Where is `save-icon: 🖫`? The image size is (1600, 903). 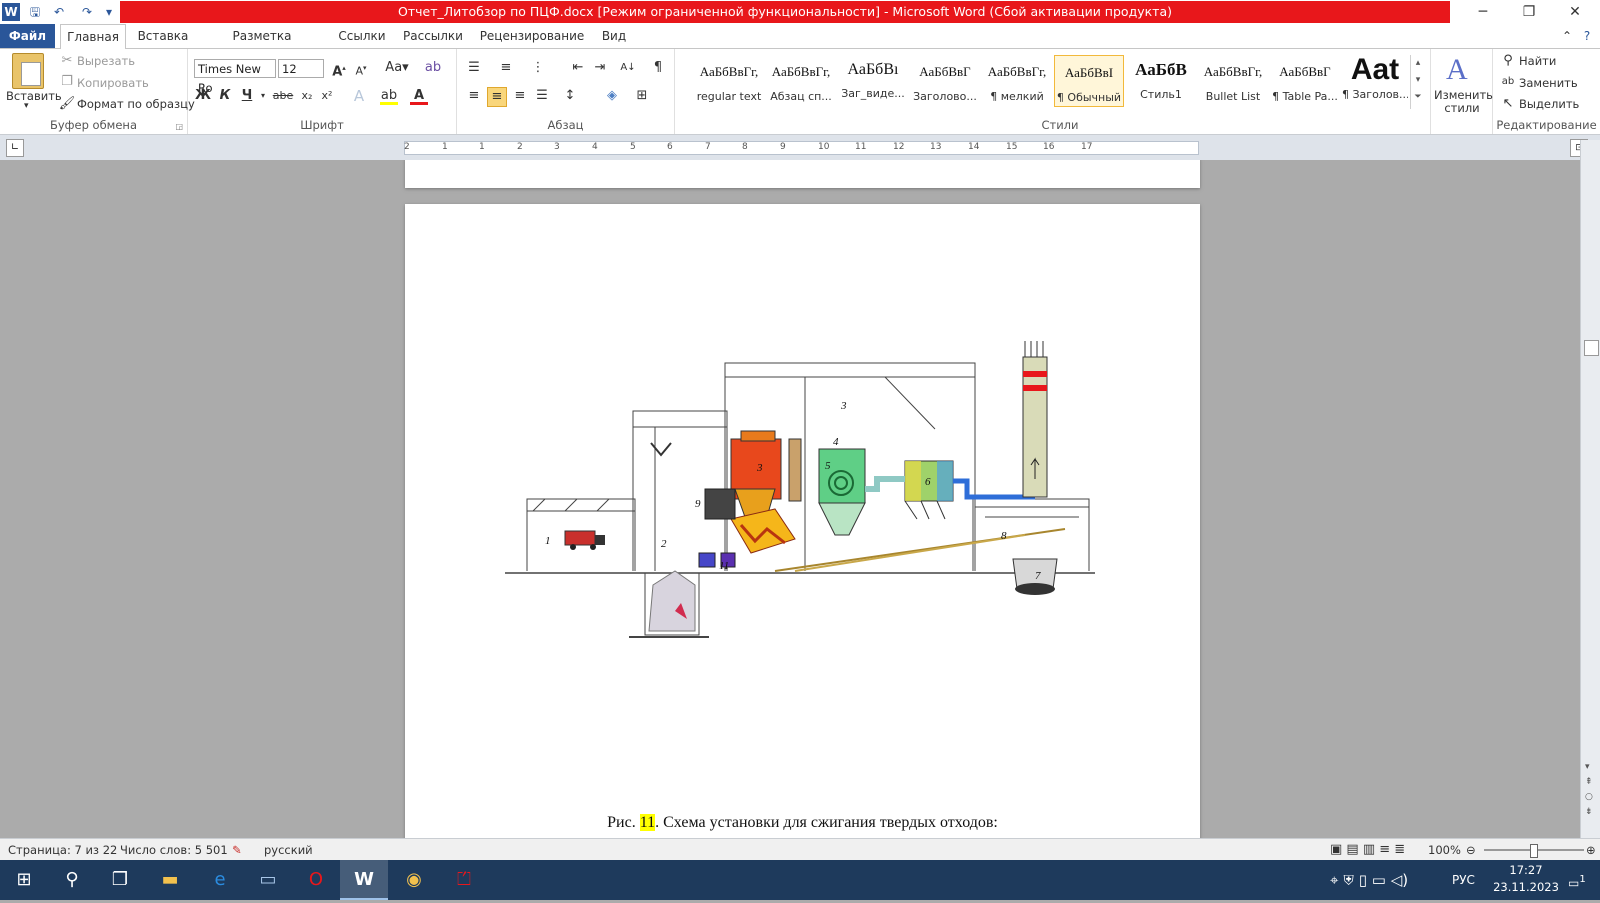 save-icon: 🖫 is located at coordinates (35, 12).